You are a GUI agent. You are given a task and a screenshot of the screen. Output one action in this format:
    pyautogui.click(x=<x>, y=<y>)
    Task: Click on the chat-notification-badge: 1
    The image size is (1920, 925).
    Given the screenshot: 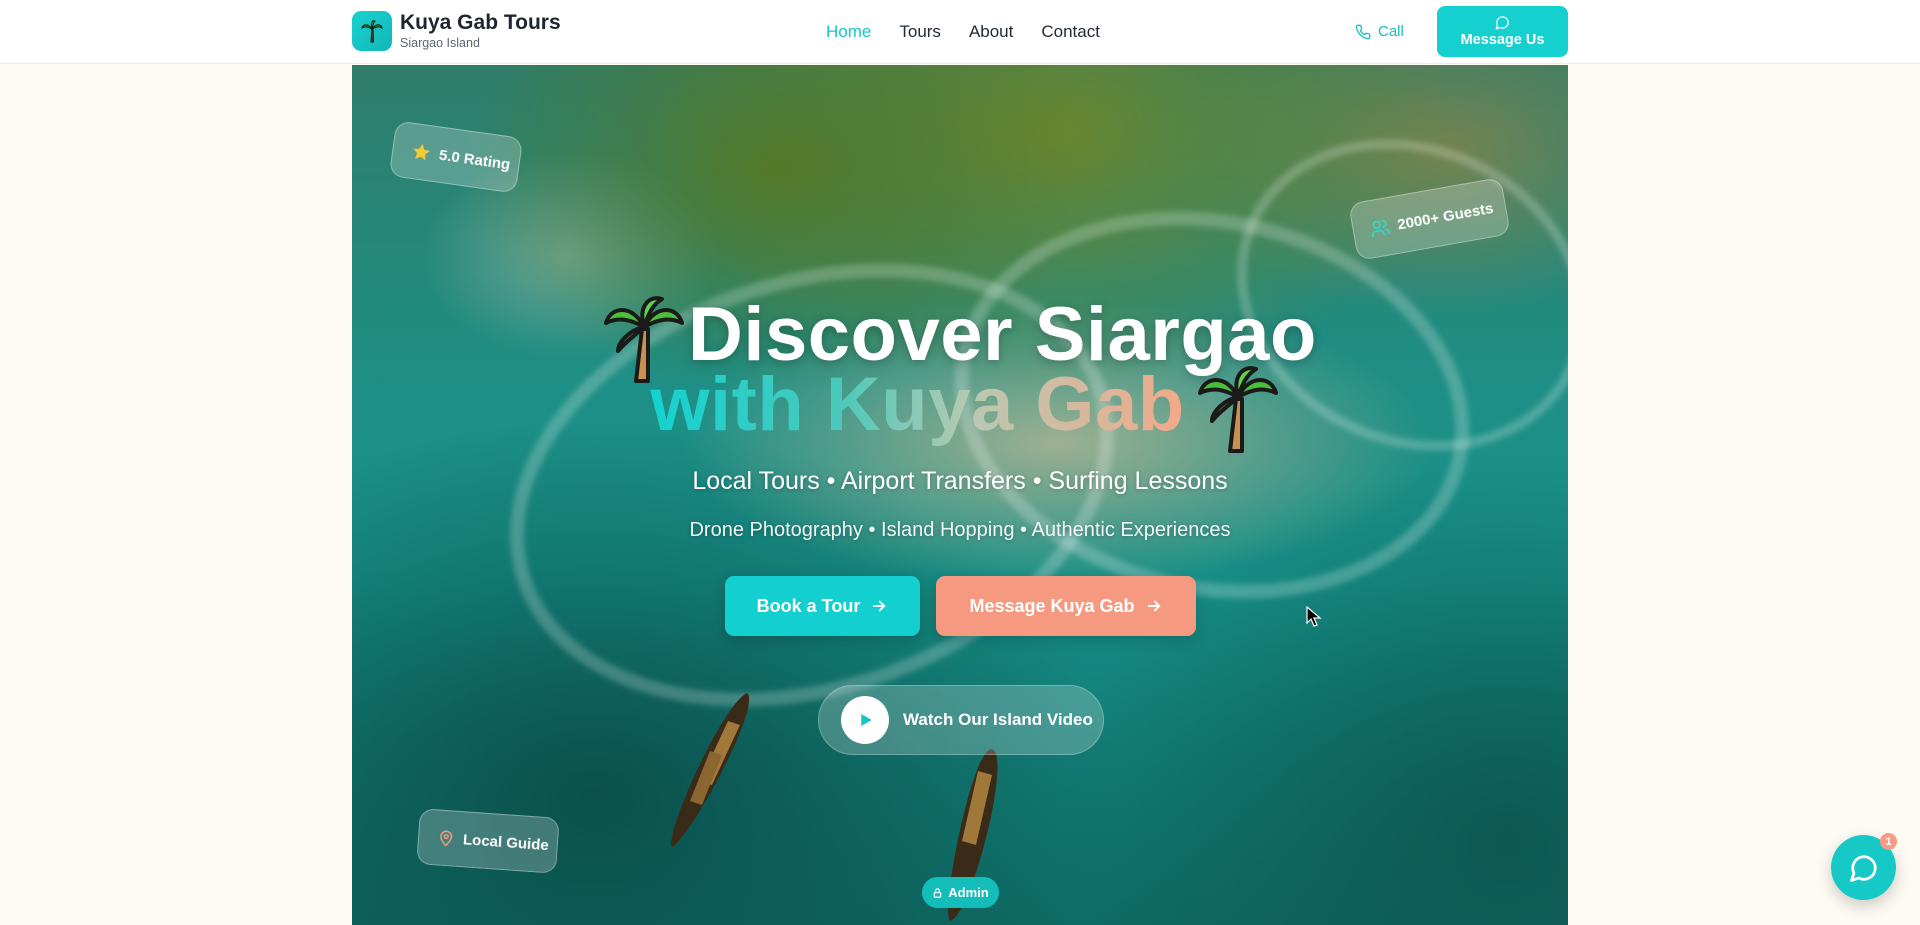 What is the action you would take?
    pyautogui.click(x=1888, y=841)
    